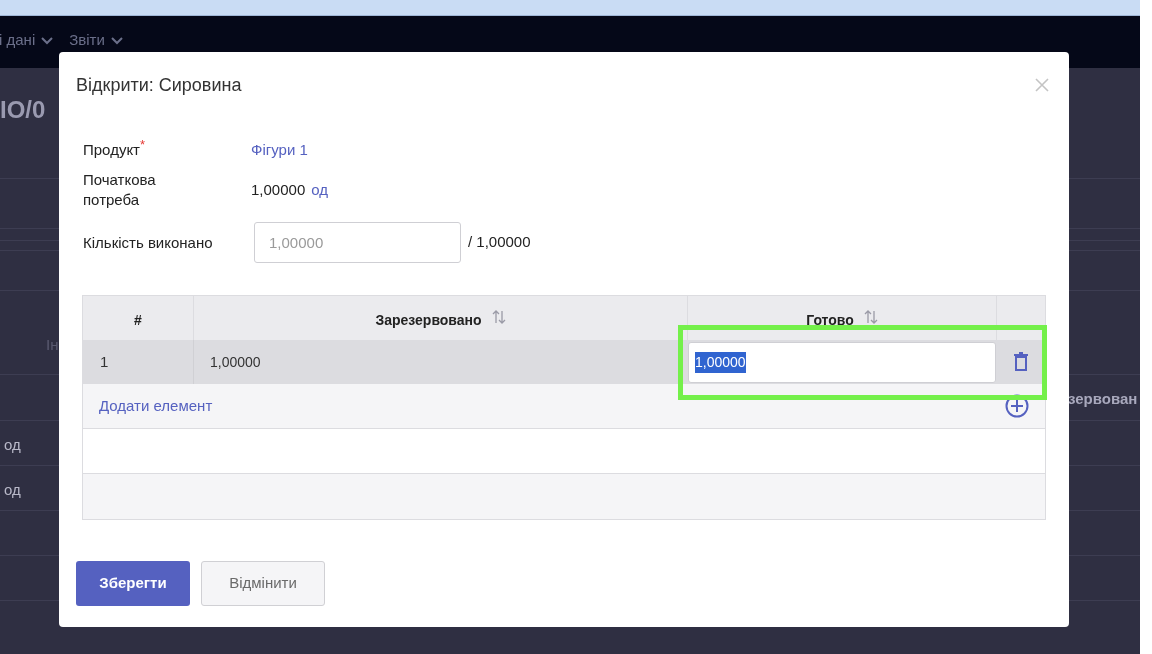 The image size is (1152, 654). Describe the element at coordinates (263, 583) in the screenshot. I see `cancel-button: Відмінити` at that location.